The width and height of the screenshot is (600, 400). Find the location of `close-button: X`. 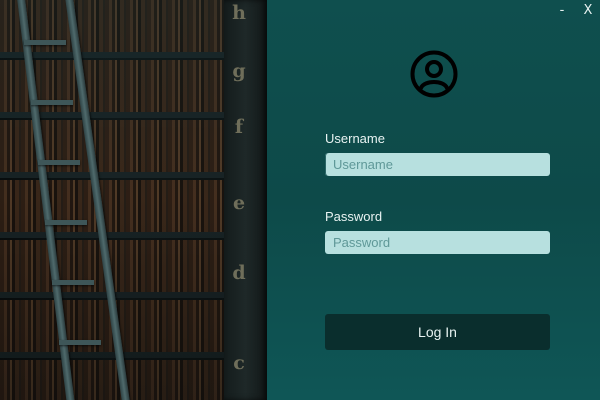

close-button: X is located at coordinates (588, 11).